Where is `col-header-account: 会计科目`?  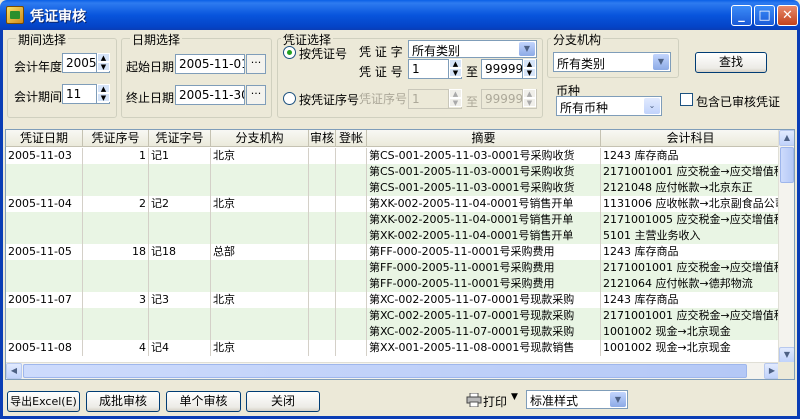
col-header-account: 会计科目 is located at coordinates (690, 138).